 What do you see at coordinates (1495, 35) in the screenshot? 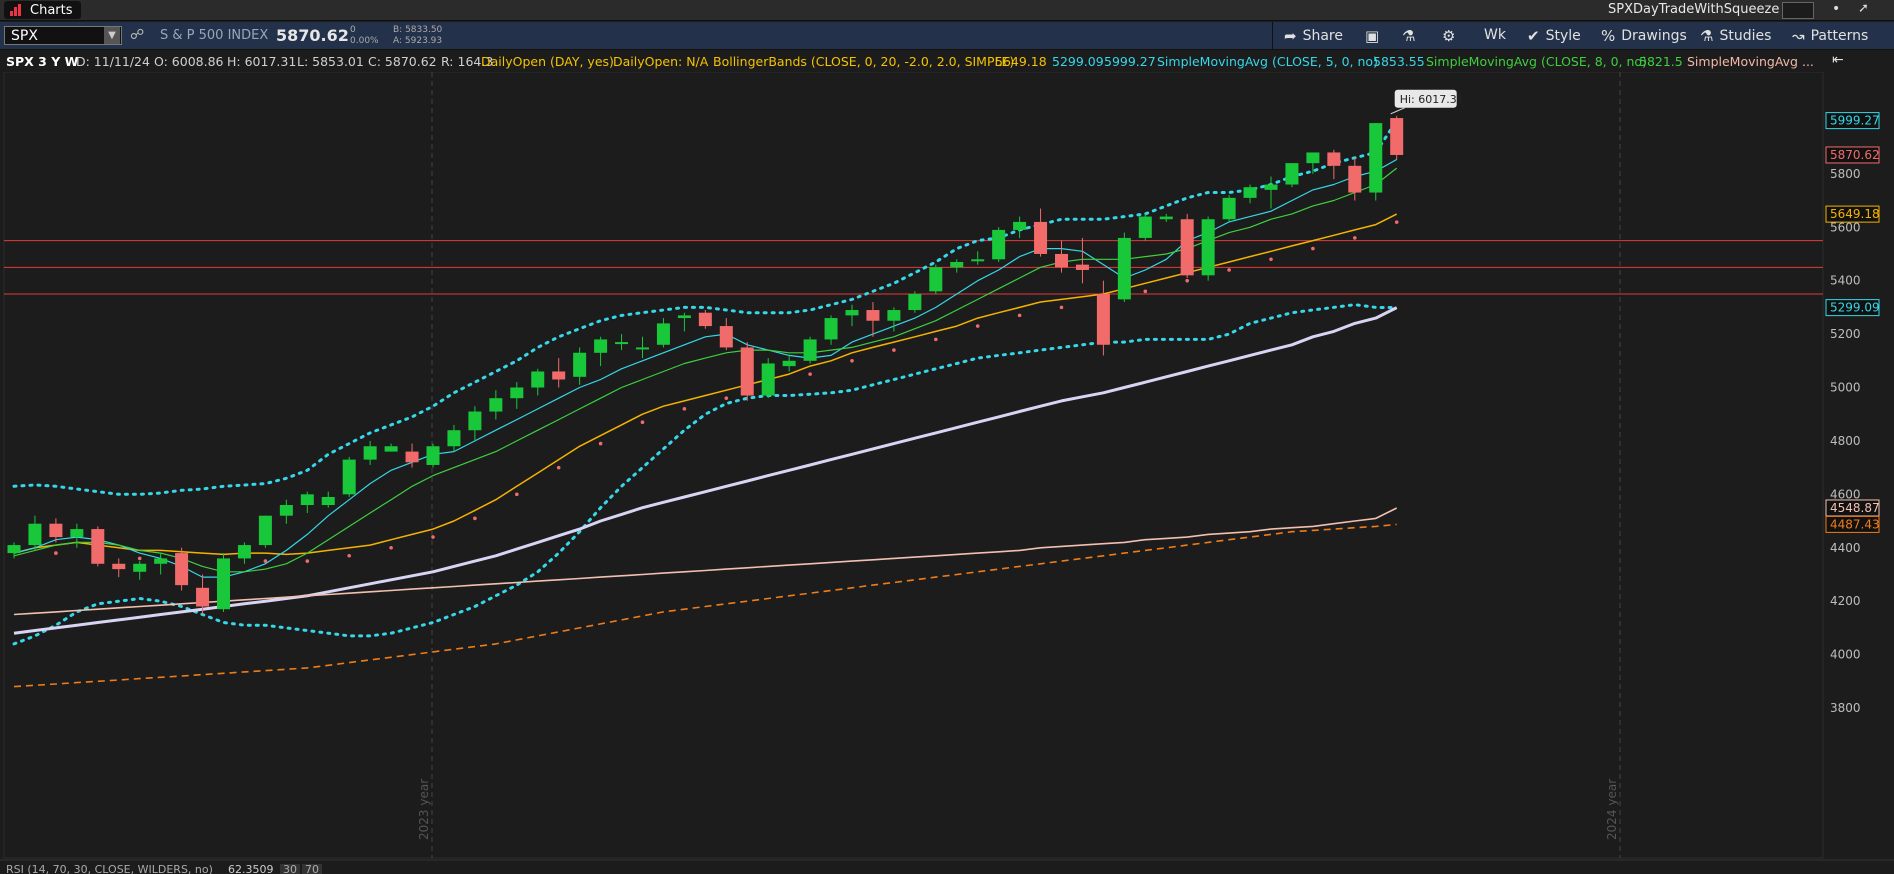
I see `aggregation-button: Wk` at bounding box center [1495, 35].